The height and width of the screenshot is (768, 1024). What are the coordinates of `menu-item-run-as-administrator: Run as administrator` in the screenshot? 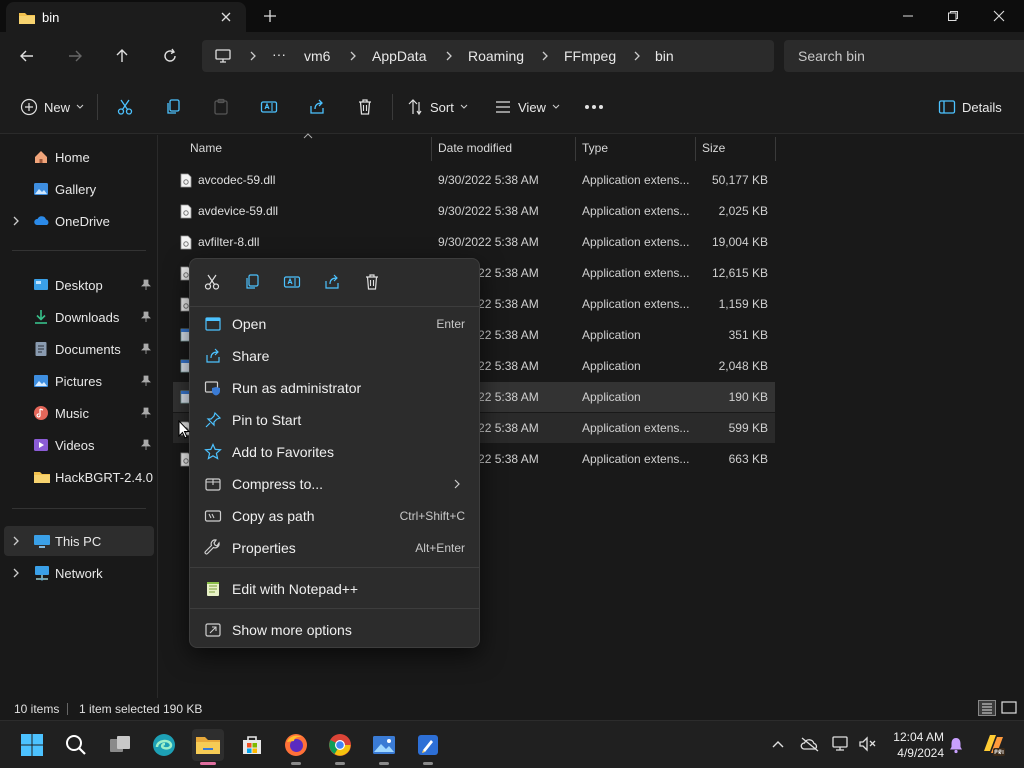 It's located at (334, 388).